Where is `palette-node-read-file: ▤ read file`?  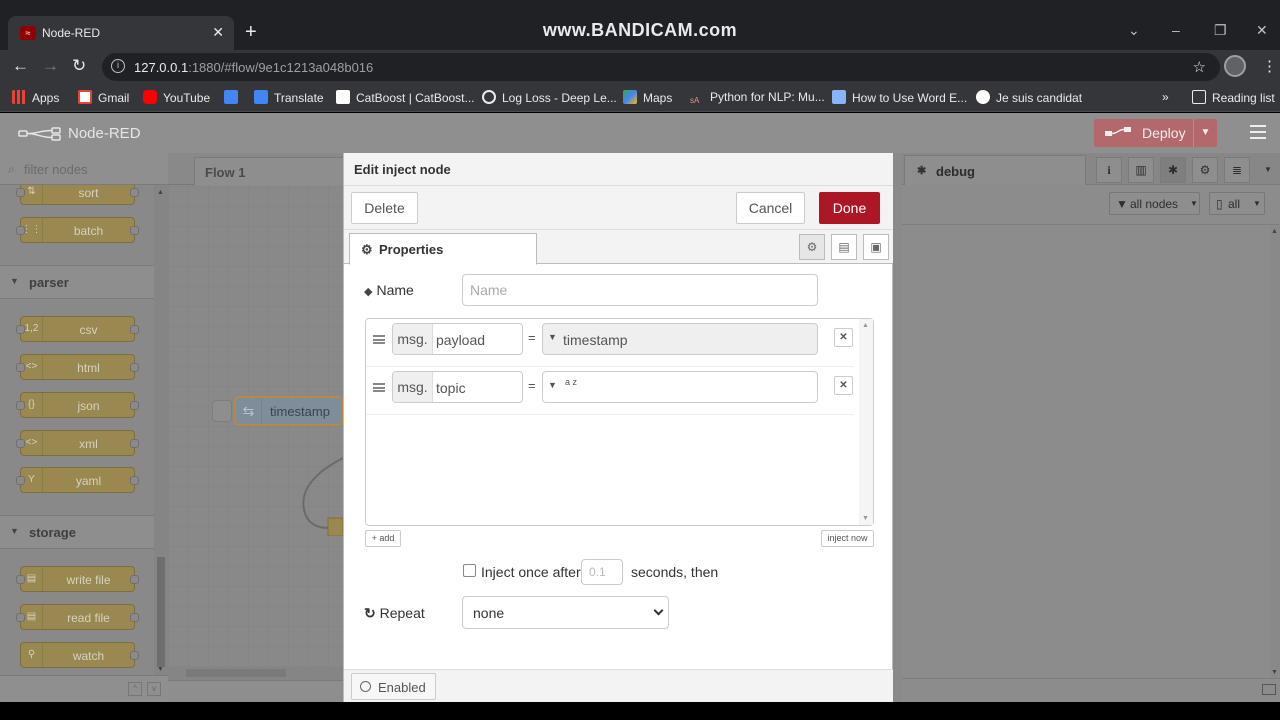
palette-node-read-file: ▤ read file is located at coordinates (77, 617).